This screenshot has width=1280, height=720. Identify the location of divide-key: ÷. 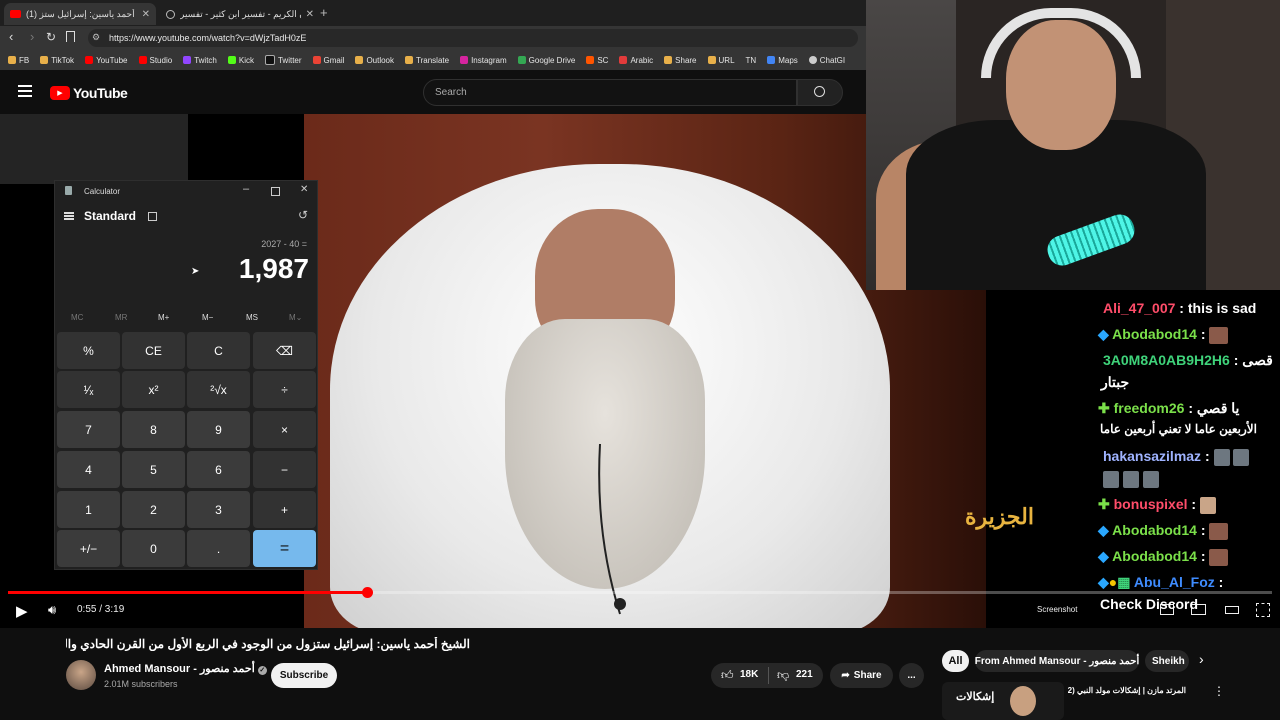
(284, 389).